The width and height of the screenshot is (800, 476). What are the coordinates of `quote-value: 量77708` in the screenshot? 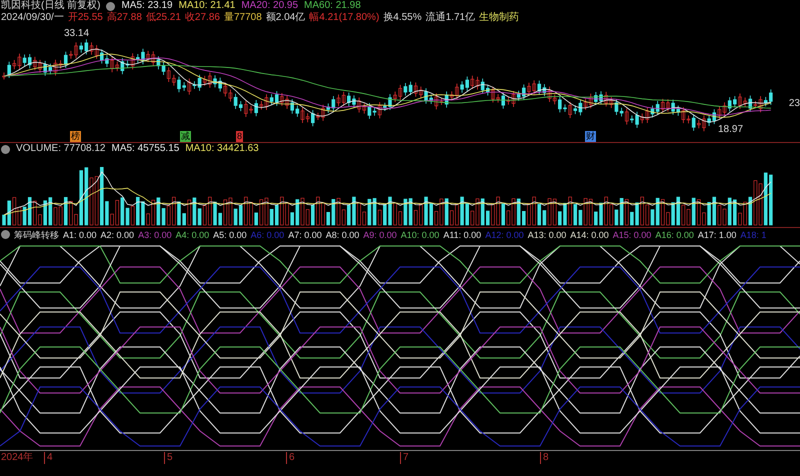 It's located at (243, 18).